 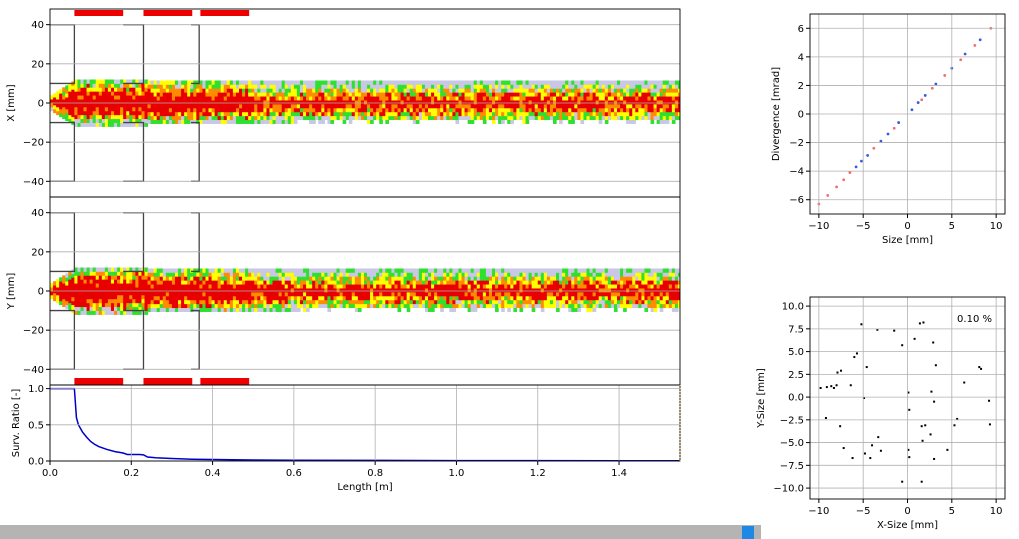 I want to click on transverse-ytick-label: −5.0, so click(x=792, y=443).